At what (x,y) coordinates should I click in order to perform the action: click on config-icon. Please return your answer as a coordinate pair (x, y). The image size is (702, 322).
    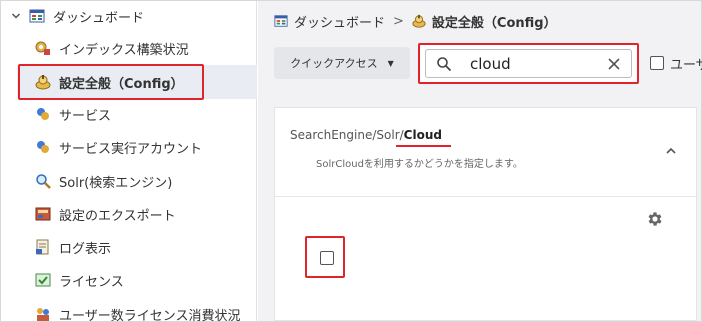
    Looking at the image, I should click on (419, 21).